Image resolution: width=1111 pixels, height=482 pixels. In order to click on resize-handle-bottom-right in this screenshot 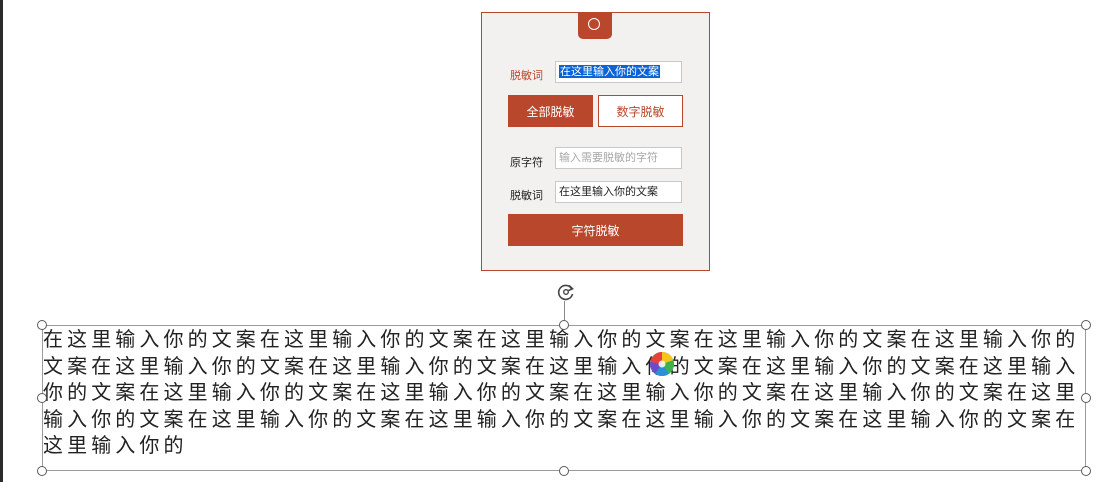, I will do `click(1086, 471)`.